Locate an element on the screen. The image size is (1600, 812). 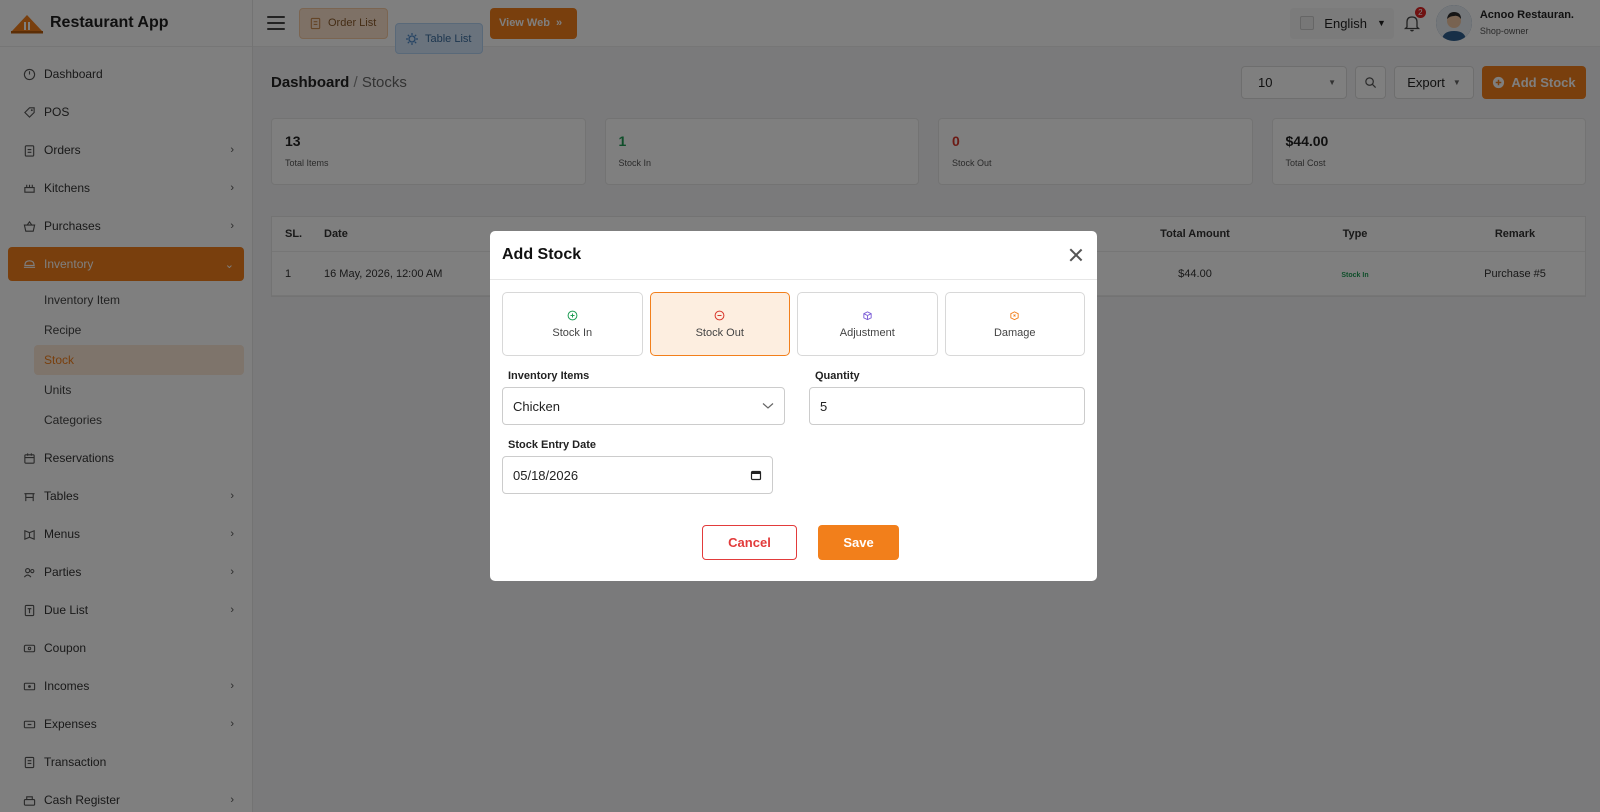
type-stock-out-option: Stock Out is located at coordinates (719, 324).